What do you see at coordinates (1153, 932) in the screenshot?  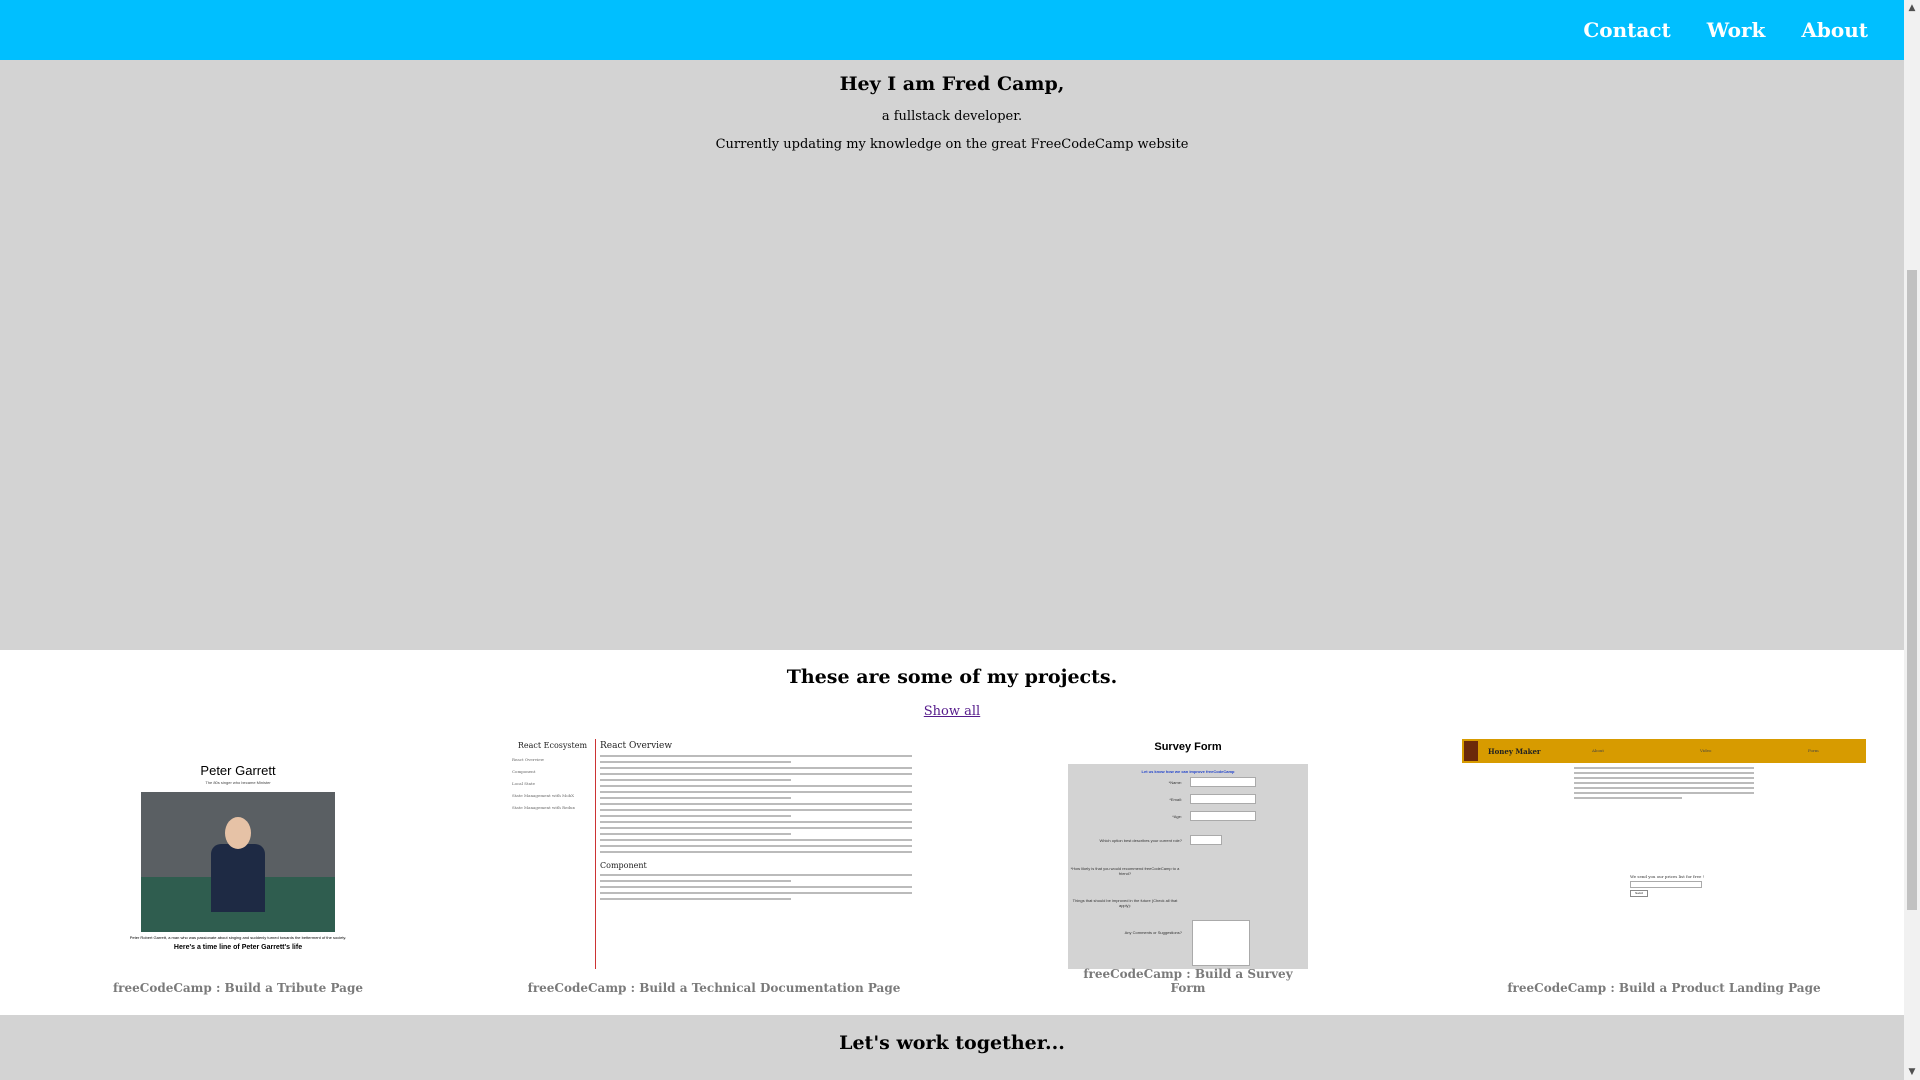 I see `survey-label: Any Comments or Suggestions?` at bounding box center [1153, 932].